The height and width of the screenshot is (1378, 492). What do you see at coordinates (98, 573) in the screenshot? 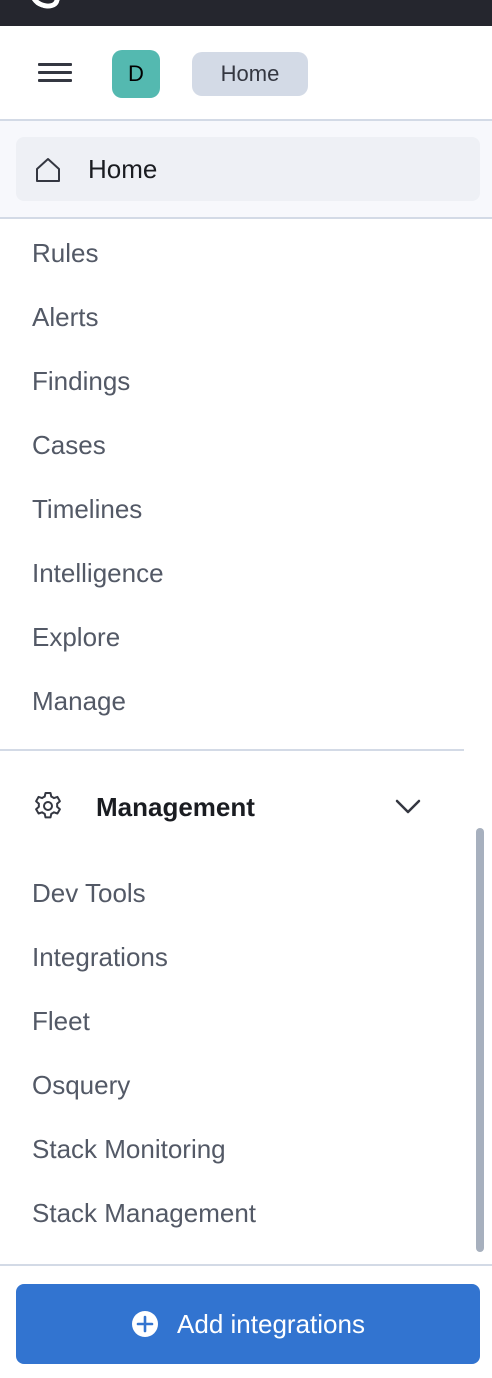
I see `nav-item-intelligence: Intelligence` at bounding box center [98, 573].